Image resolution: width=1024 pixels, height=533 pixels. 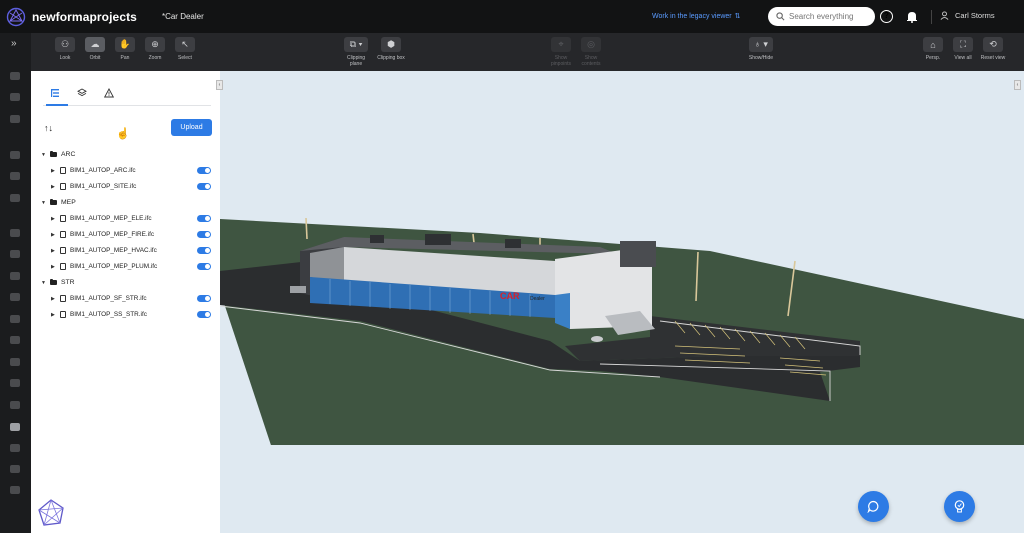 What do you see at coordinates (391, 49) in the screenshot?
I see `clipping-box-tool: ⬢ Clipping box` at bounding box center [391, 49].